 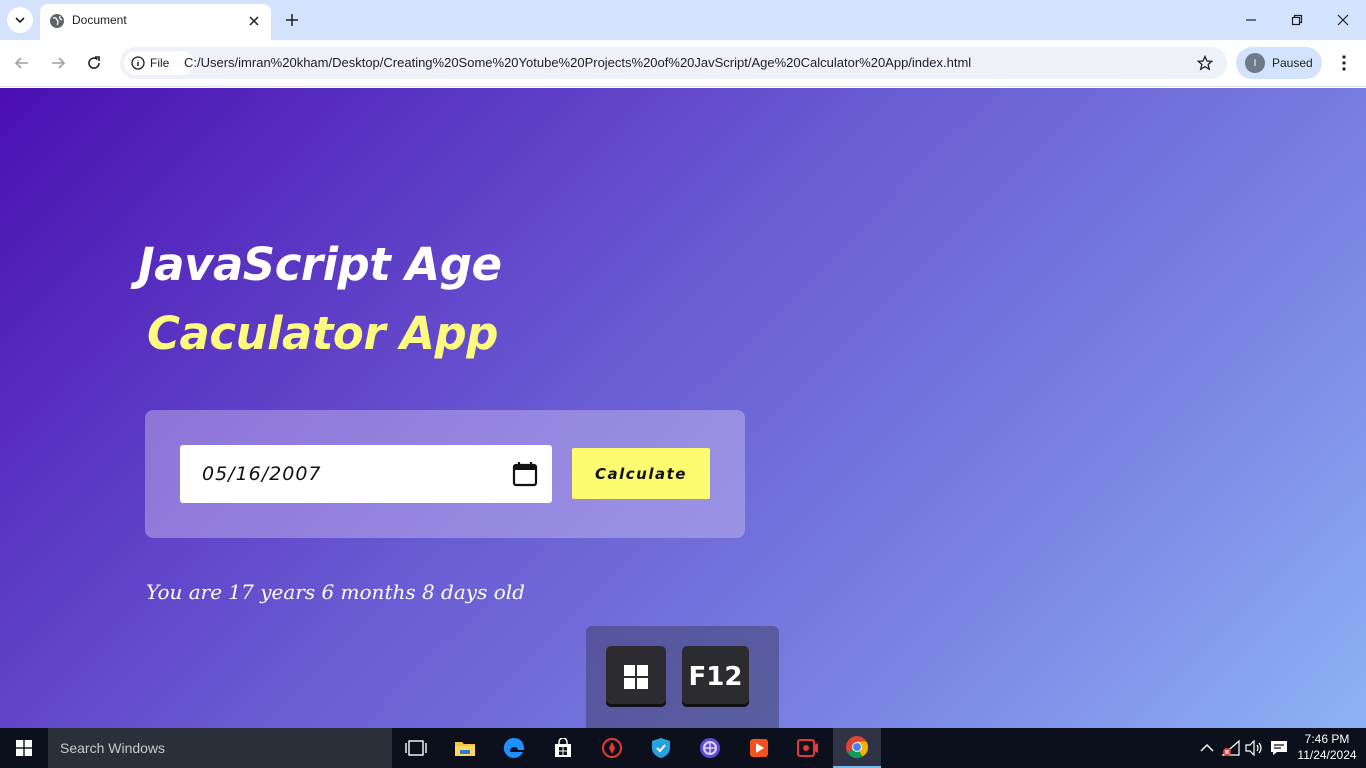 I want to click on restore-button, so click(x=1297, y=20).